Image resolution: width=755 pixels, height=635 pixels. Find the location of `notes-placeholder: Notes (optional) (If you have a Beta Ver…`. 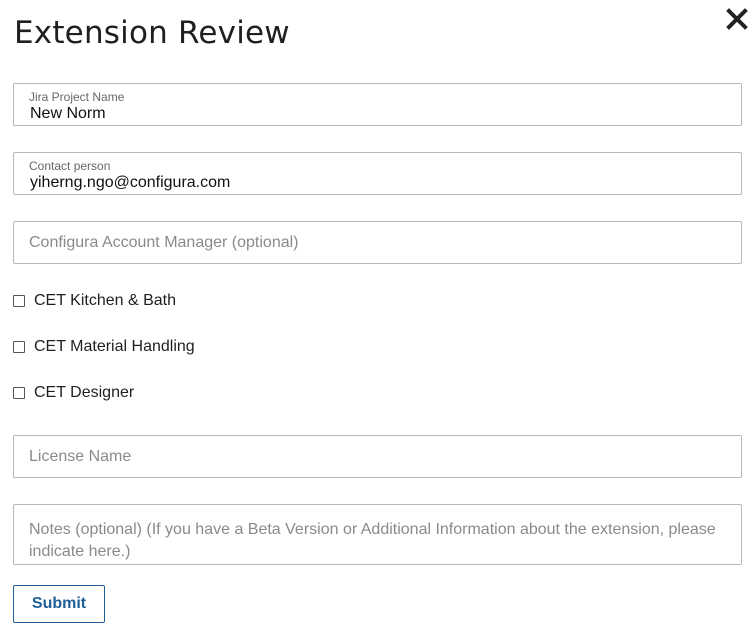

notes-placeholder: Notes (optional) (If you have a Beta Ver… is located at coordinates (372, 540).